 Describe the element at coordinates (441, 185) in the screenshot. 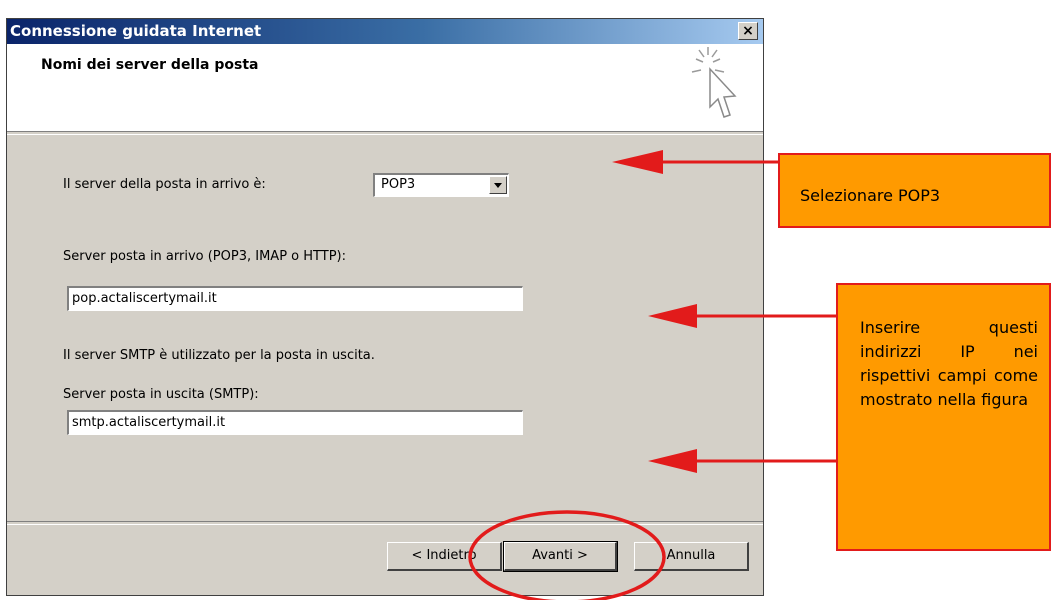

I see `incoming-server-type-select: POP3` at that location.